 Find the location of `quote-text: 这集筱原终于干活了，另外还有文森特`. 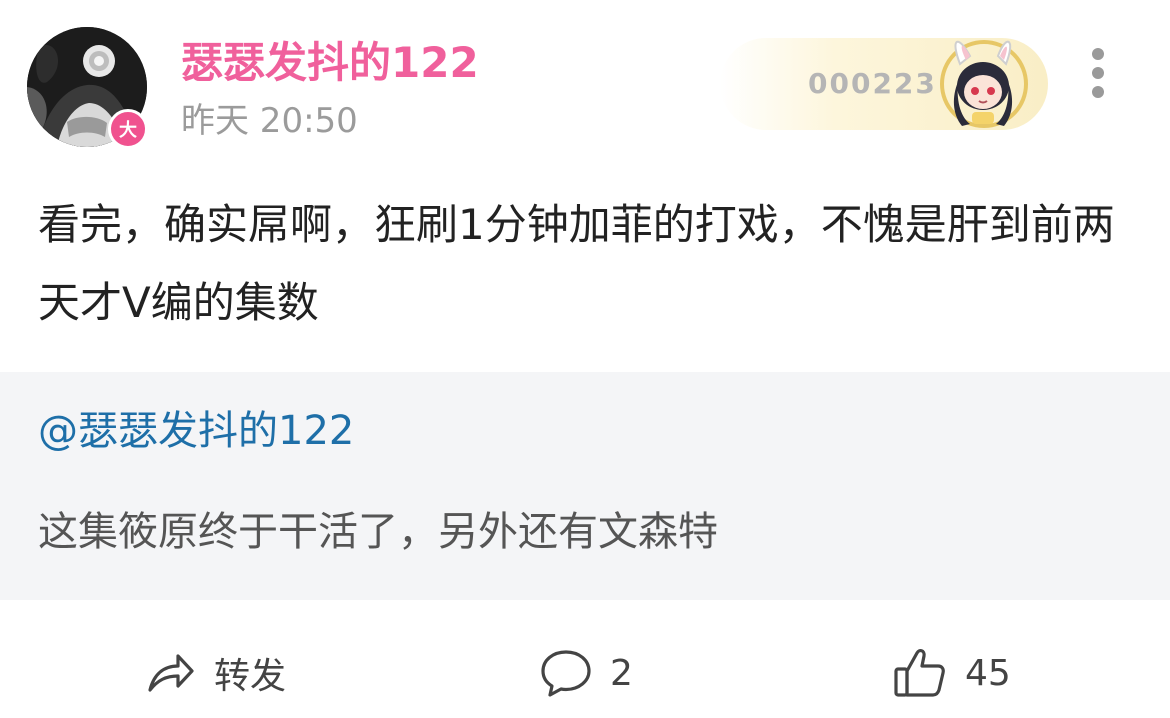

quote-text: 这集筱原终于干活了，另外还有文森特 is located at coordinates (378, 532).